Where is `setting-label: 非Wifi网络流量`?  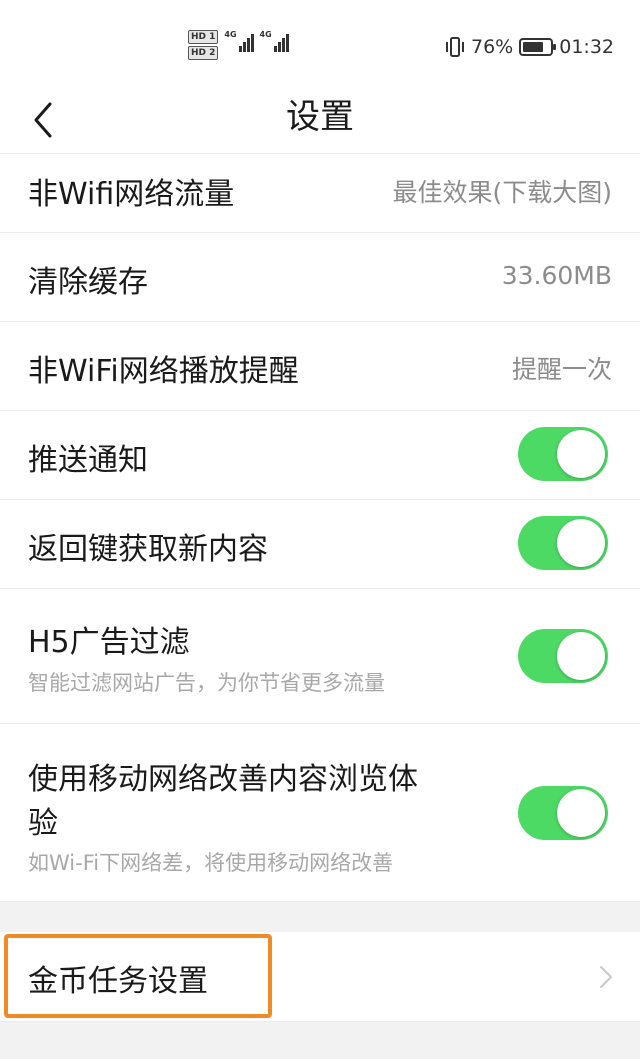 setting-label: 非Wifi网络流量 is located at coordinates (131, 194).